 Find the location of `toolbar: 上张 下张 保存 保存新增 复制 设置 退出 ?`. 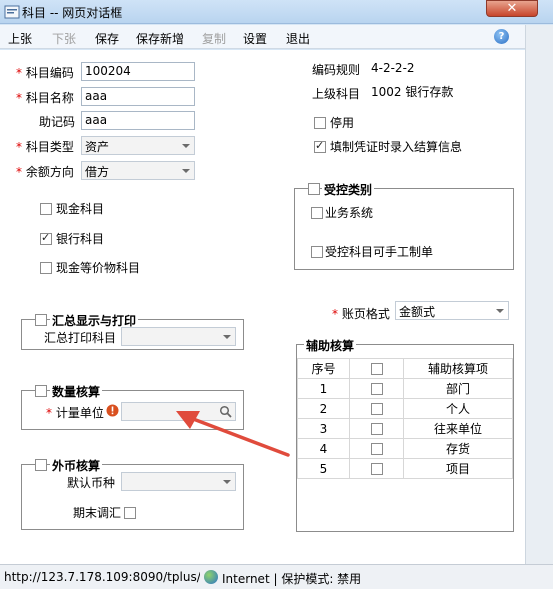

toolbar: 上张 下张 保存 保存新增 复制 设置 退出 ? is located at coordinates (262, 37).